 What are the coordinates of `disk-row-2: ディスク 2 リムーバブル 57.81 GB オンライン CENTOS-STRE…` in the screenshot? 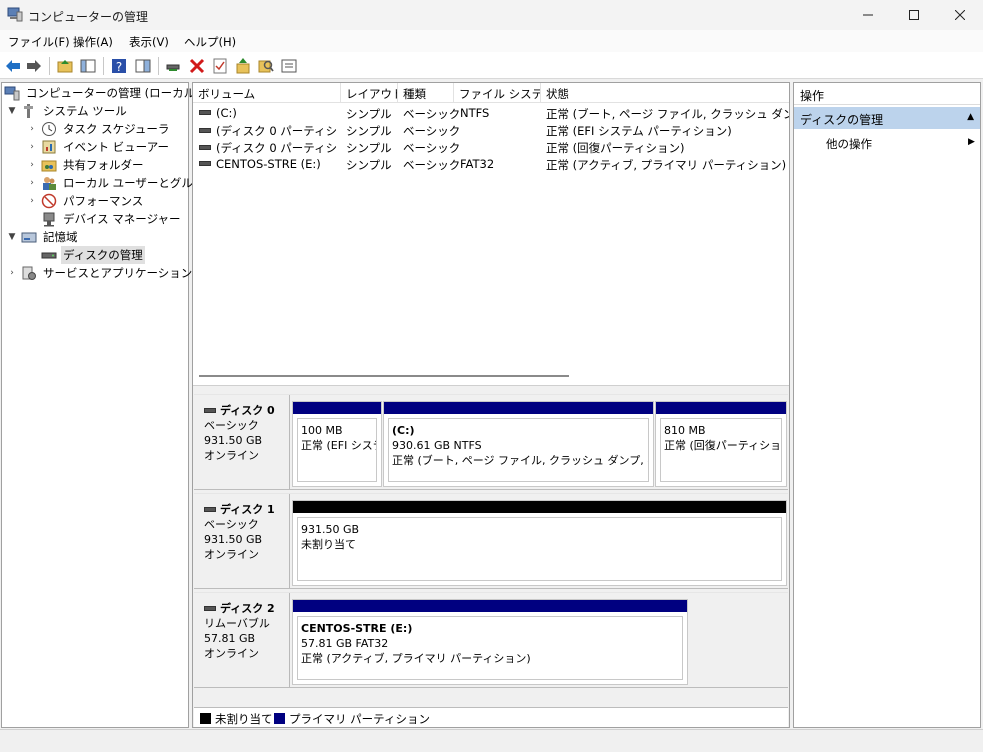 It's located at (491, 640).